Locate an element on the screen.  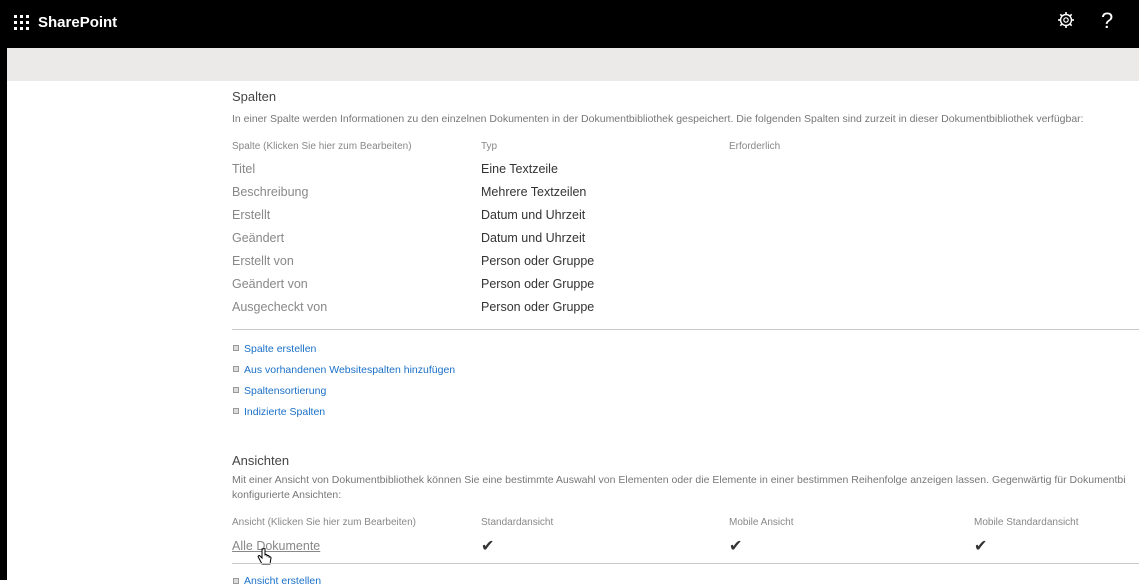
view-header-mobile-default: Mobile Standardansicht is located at coordinates (1026, 522).